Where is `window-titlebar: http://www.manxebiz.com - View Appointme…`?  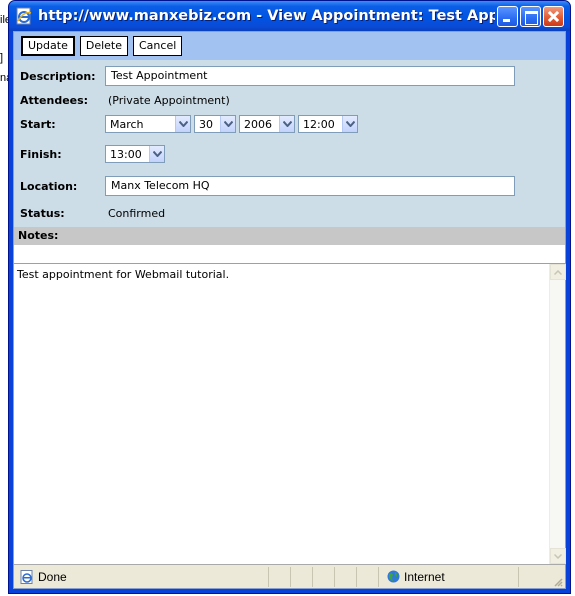
window-titlebar: http://www.manxebiz.com - View Appointme… is located at coordinates (289, 16).